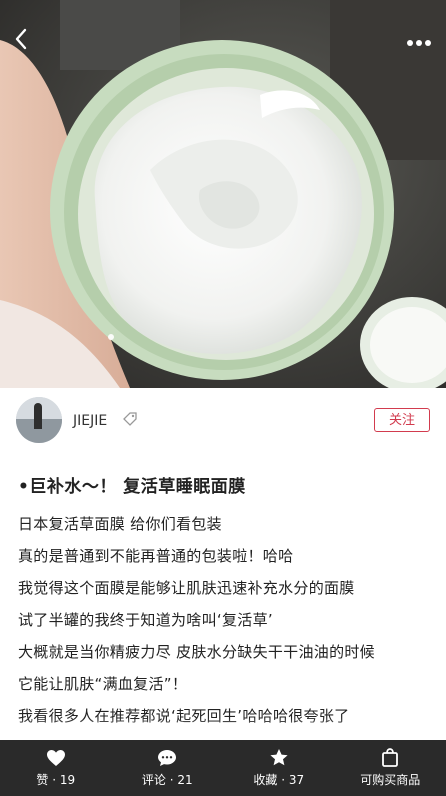 The width and height of the screenshot is (446, 796). I want to click on avatar-image, so click(39, 420).